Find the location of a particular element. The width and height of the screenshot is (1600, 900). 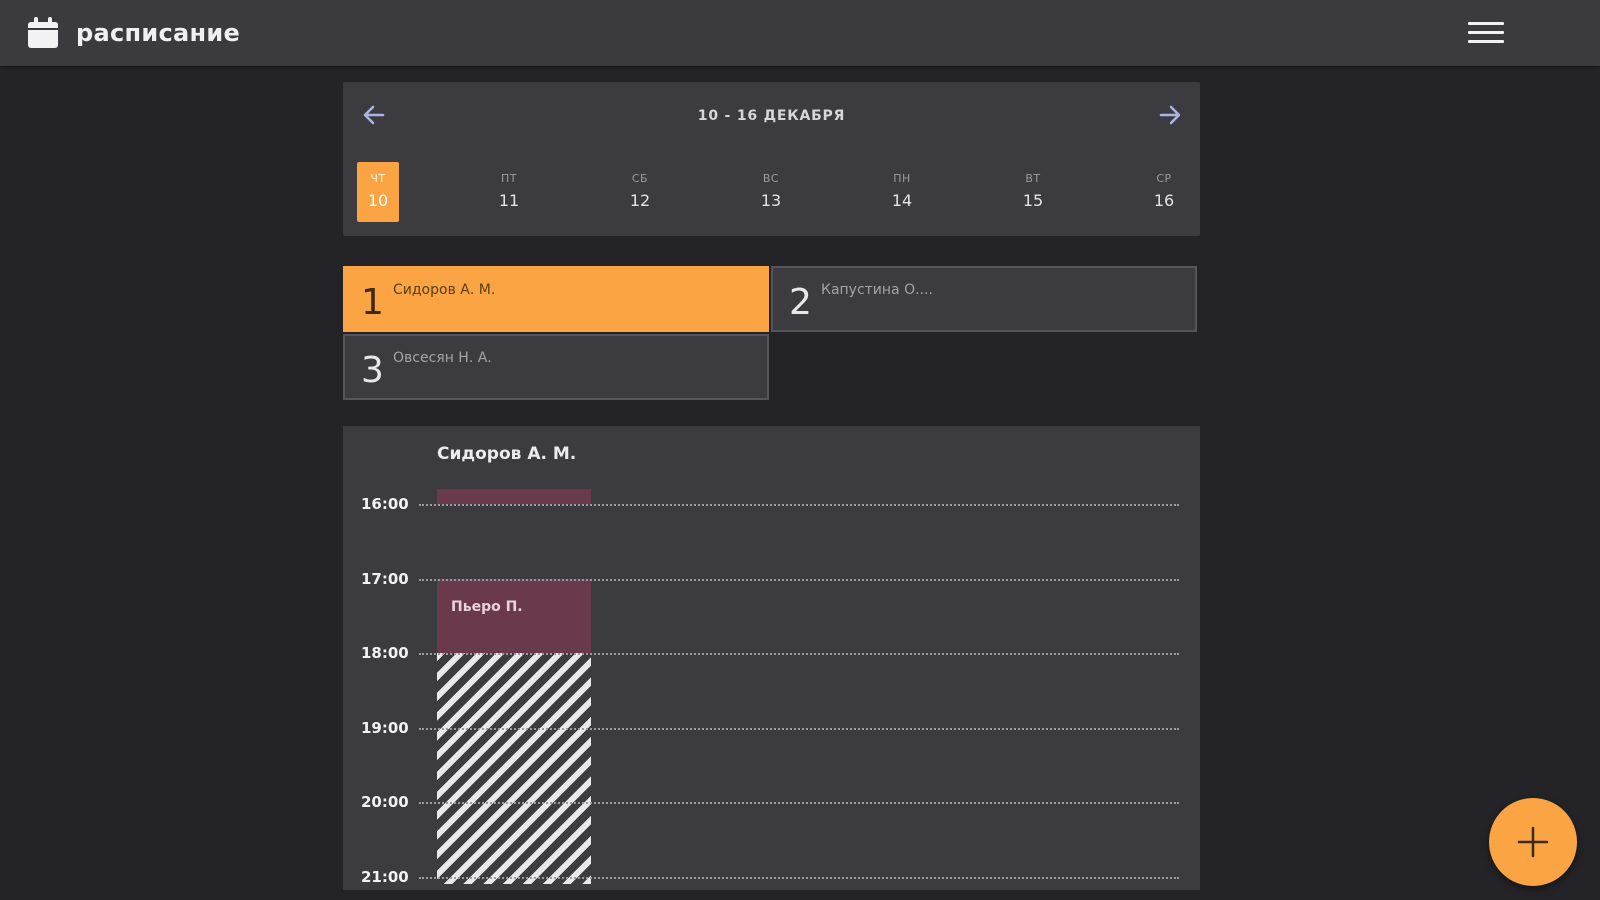

teacher-number: 2 is located at coordinates (800, 302).